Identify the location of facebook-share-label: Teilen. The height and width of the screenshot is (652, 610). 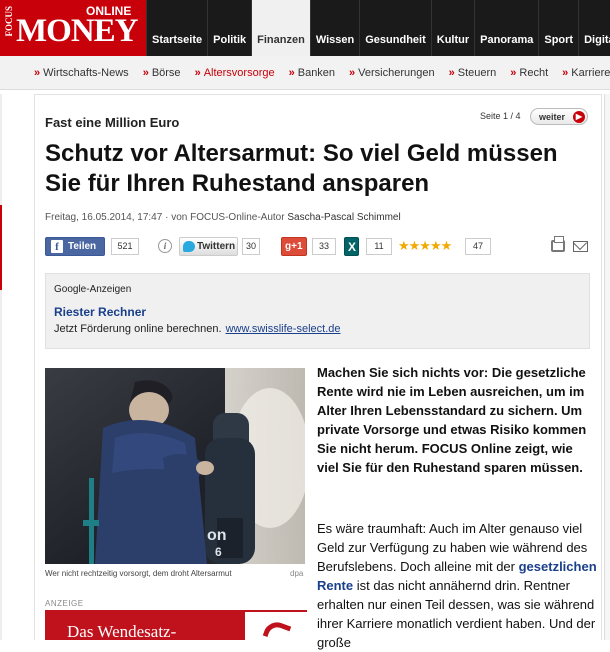
(82, 246).